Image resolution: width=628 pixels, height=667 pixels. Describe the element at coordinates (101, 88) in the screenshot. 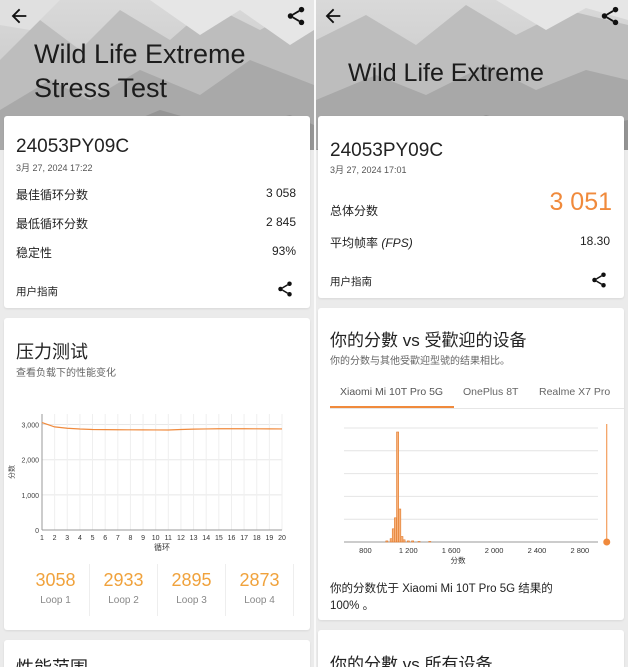

I see `test-title-line2: Stress Test` at that location.